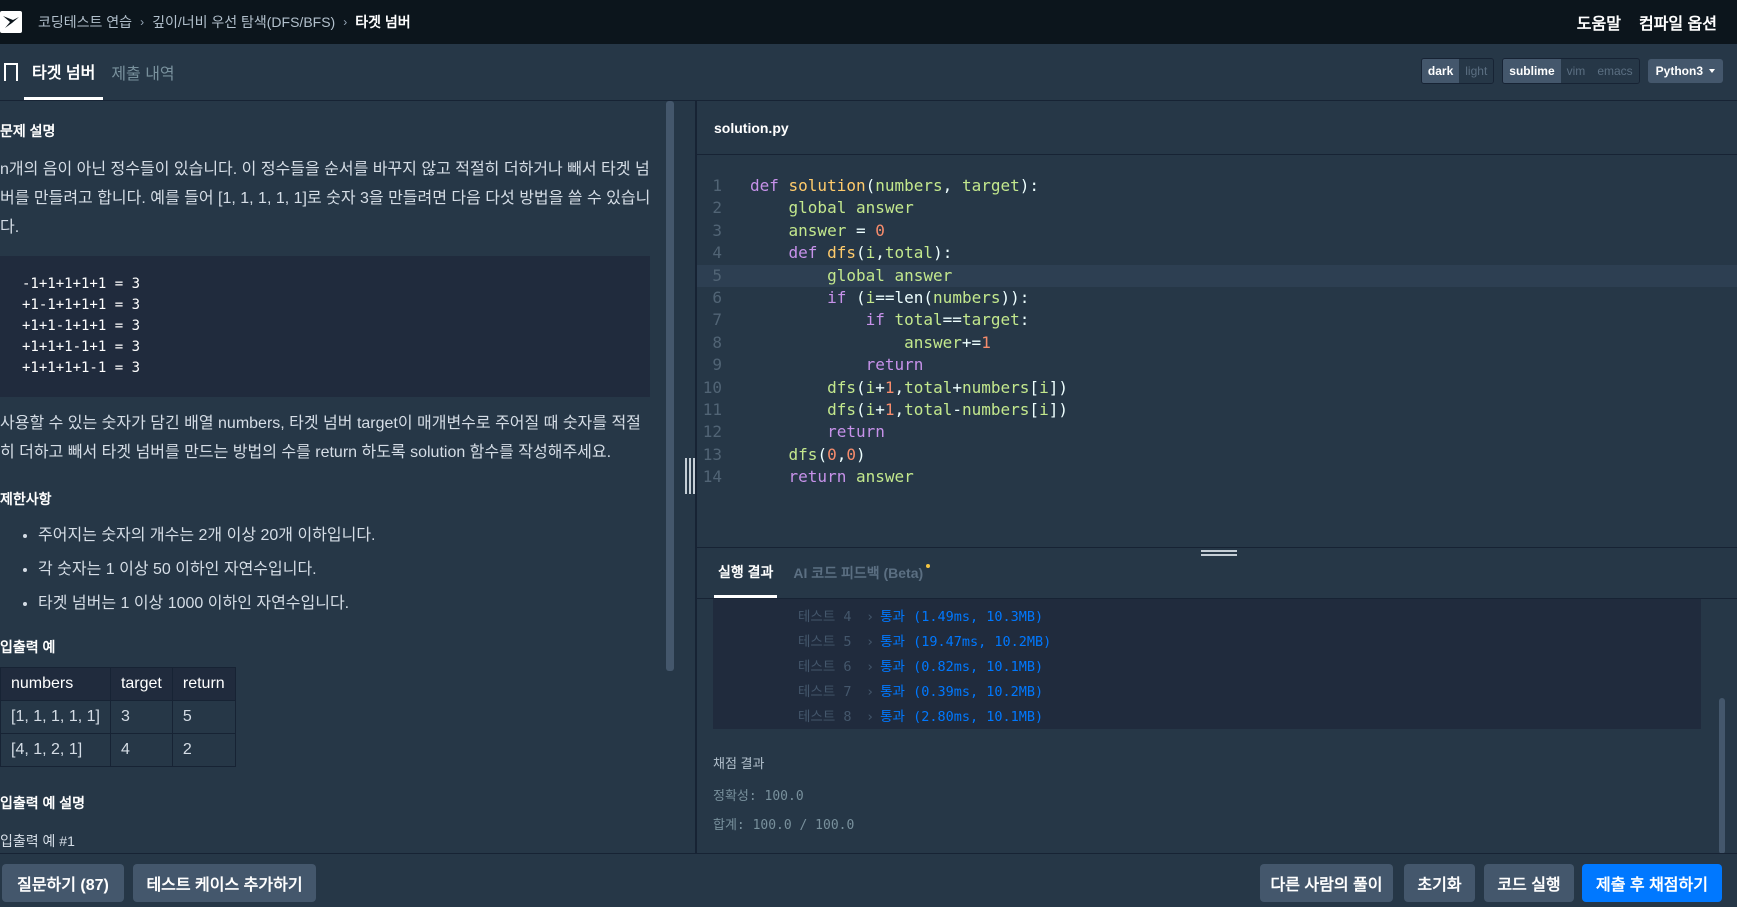 The width and height of the screenshot is (1737, 907). I want to click on compile-options-link: 컴파일 옵션, so click(1678, 22).